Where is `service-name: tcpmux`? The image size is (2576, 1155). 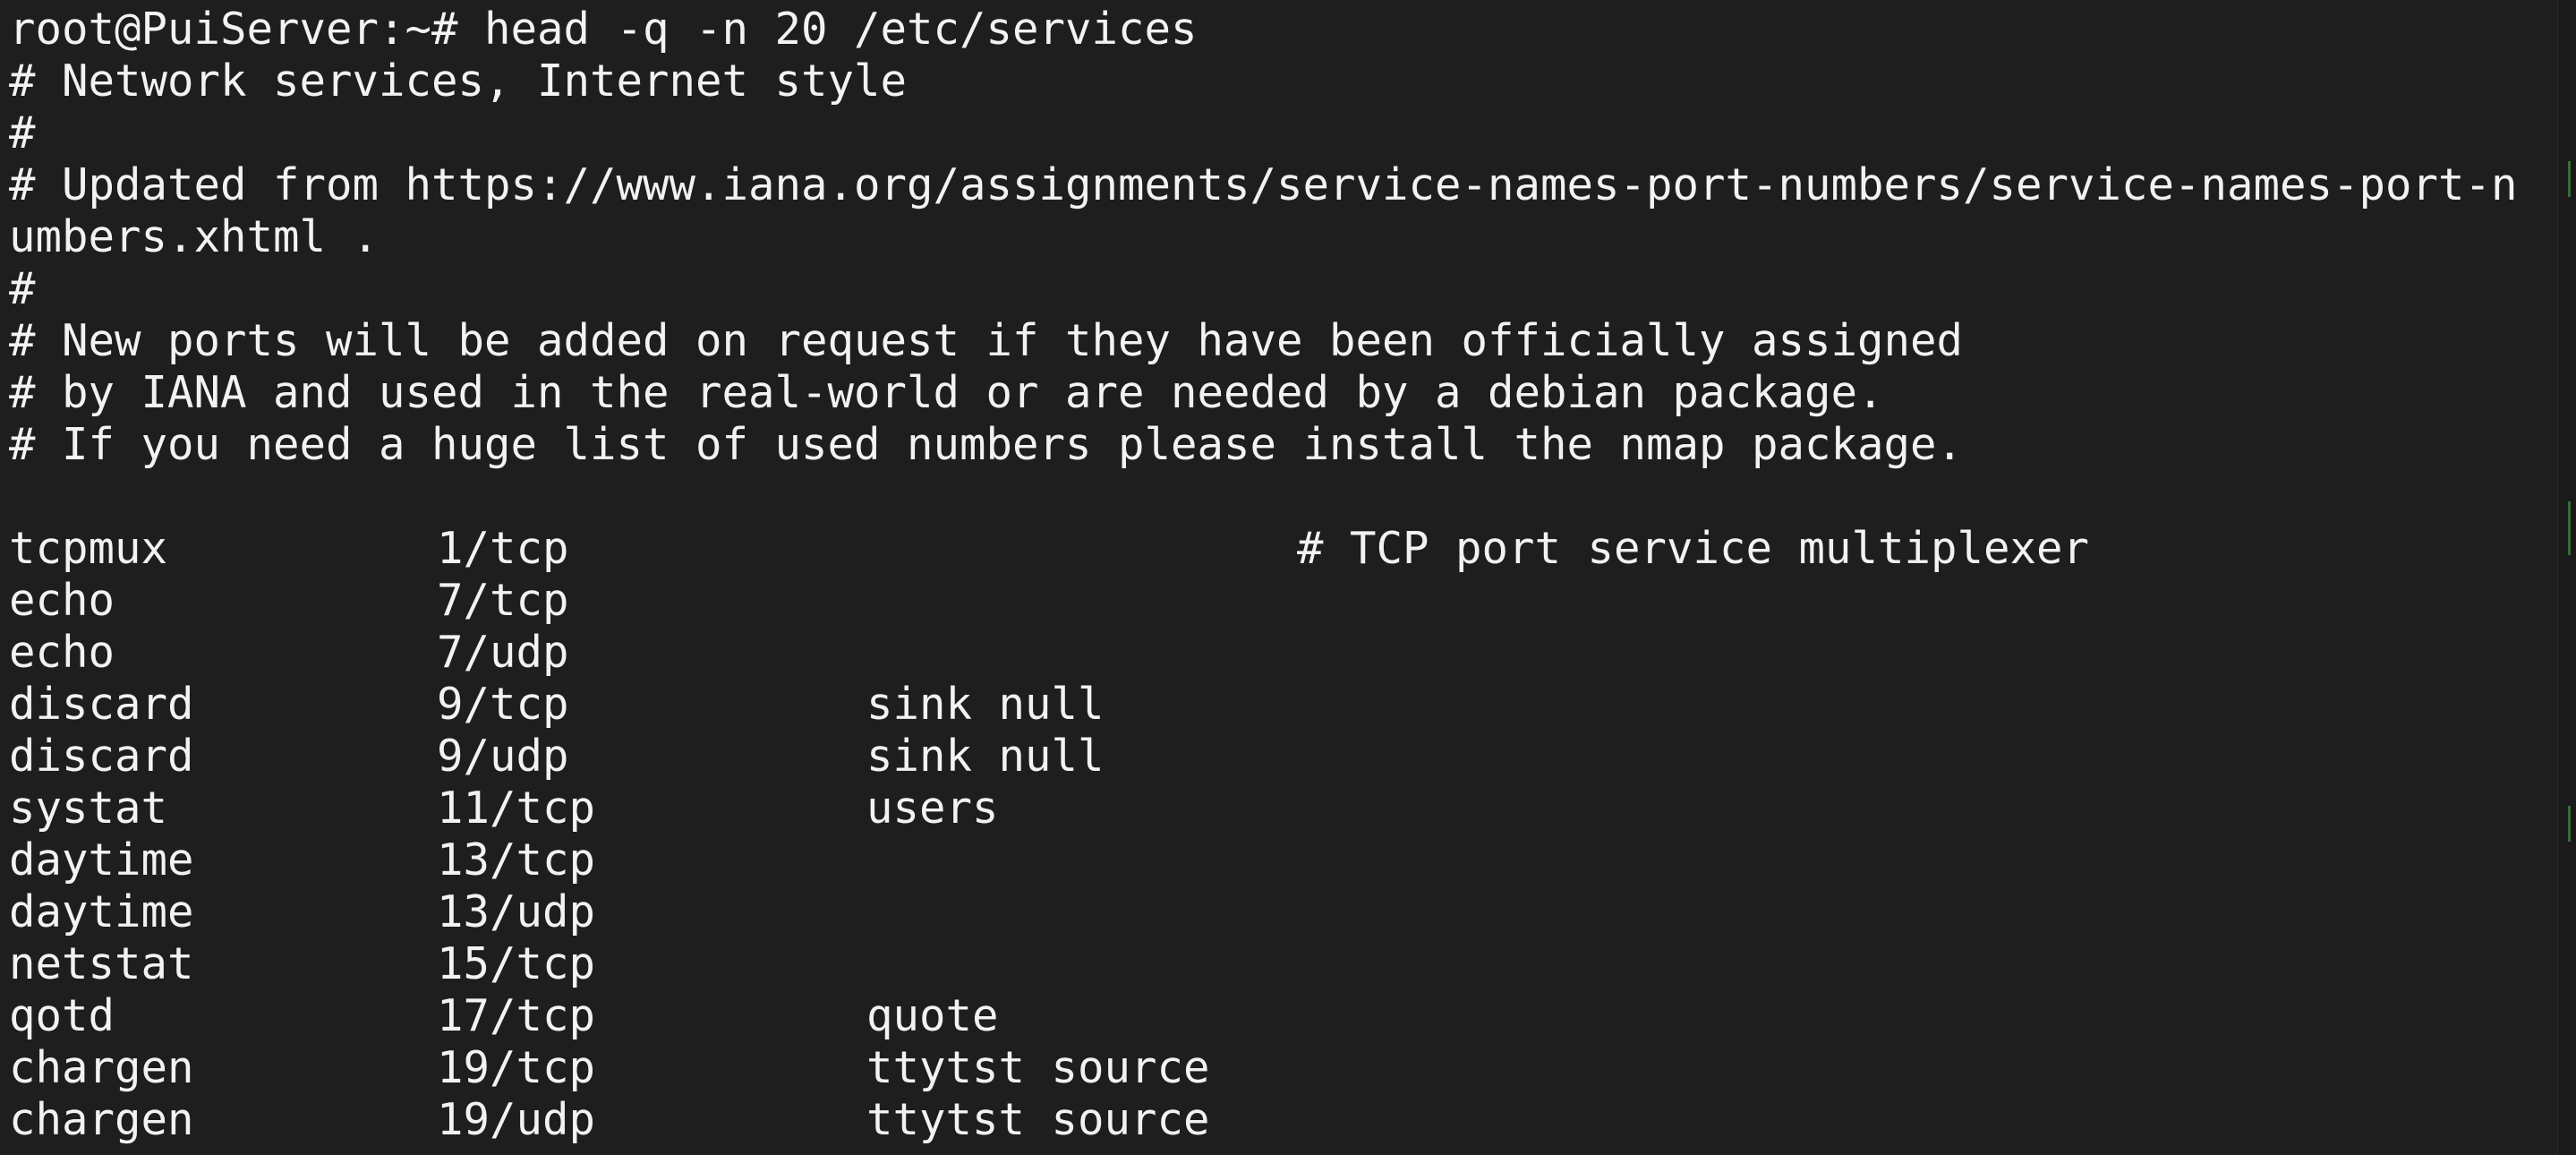
service-name: tcpmux is located at coordinates (88, 548).